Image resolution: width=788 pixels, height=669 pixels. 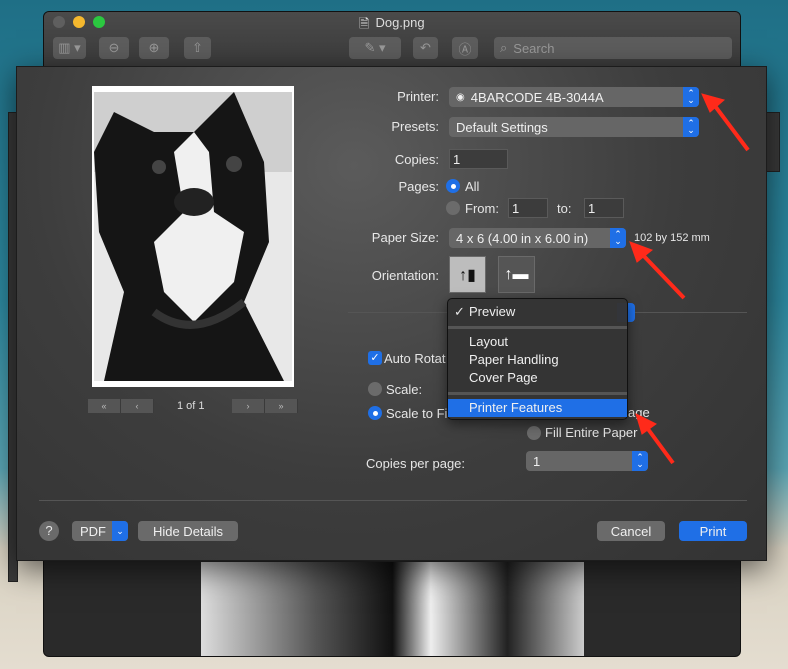 What do you see at coordinates (662, 275) in the screenshot?
I see `arrow-paper-size` at bounding box center [662, 275].